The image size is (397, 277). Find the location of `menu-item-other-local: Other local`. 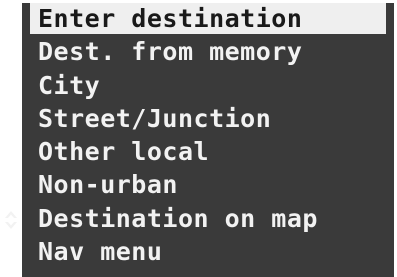

menu-item-other-local: Other local is located at coordinates (208, 152).